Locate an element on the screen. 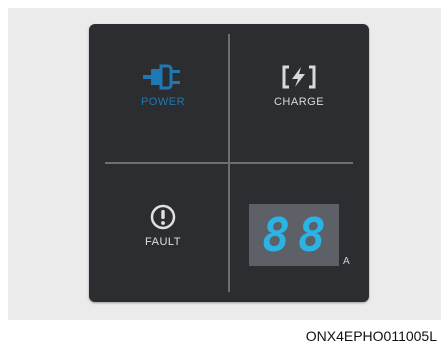 The image size is (445, 351). display-digit-1: 8 is located at coordinates (276, 235).